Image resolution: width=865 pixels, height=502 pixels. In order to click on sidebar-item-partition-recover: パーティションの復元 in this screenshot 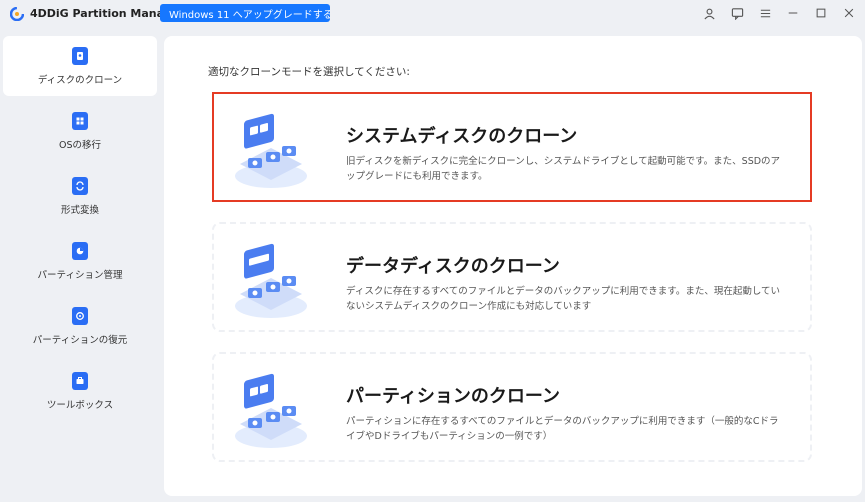, I will do `click(80, 326)`.